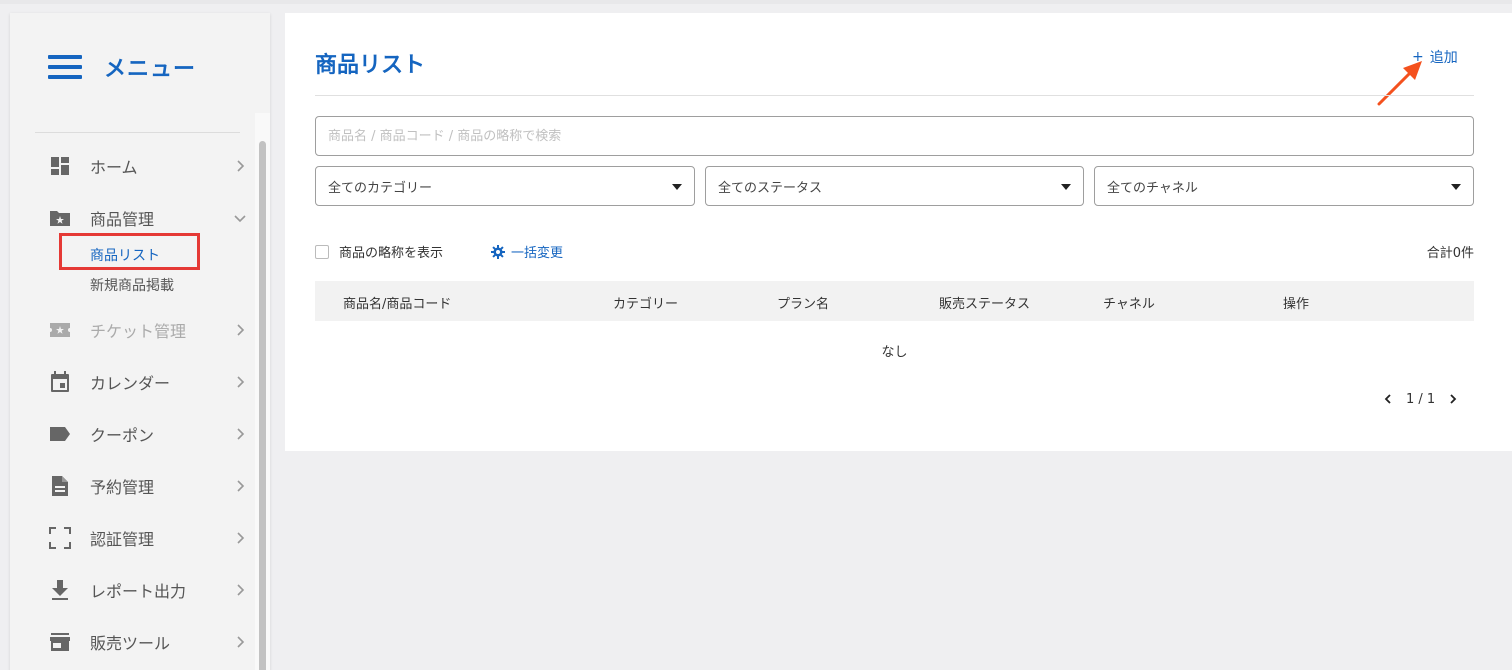 The height and width of the screenshot is (670, 1512). I want to click on table-header: 商品名/商品コード カテゴリー プラン名 販売ステータス チャネル 操作, so click(894, 301).